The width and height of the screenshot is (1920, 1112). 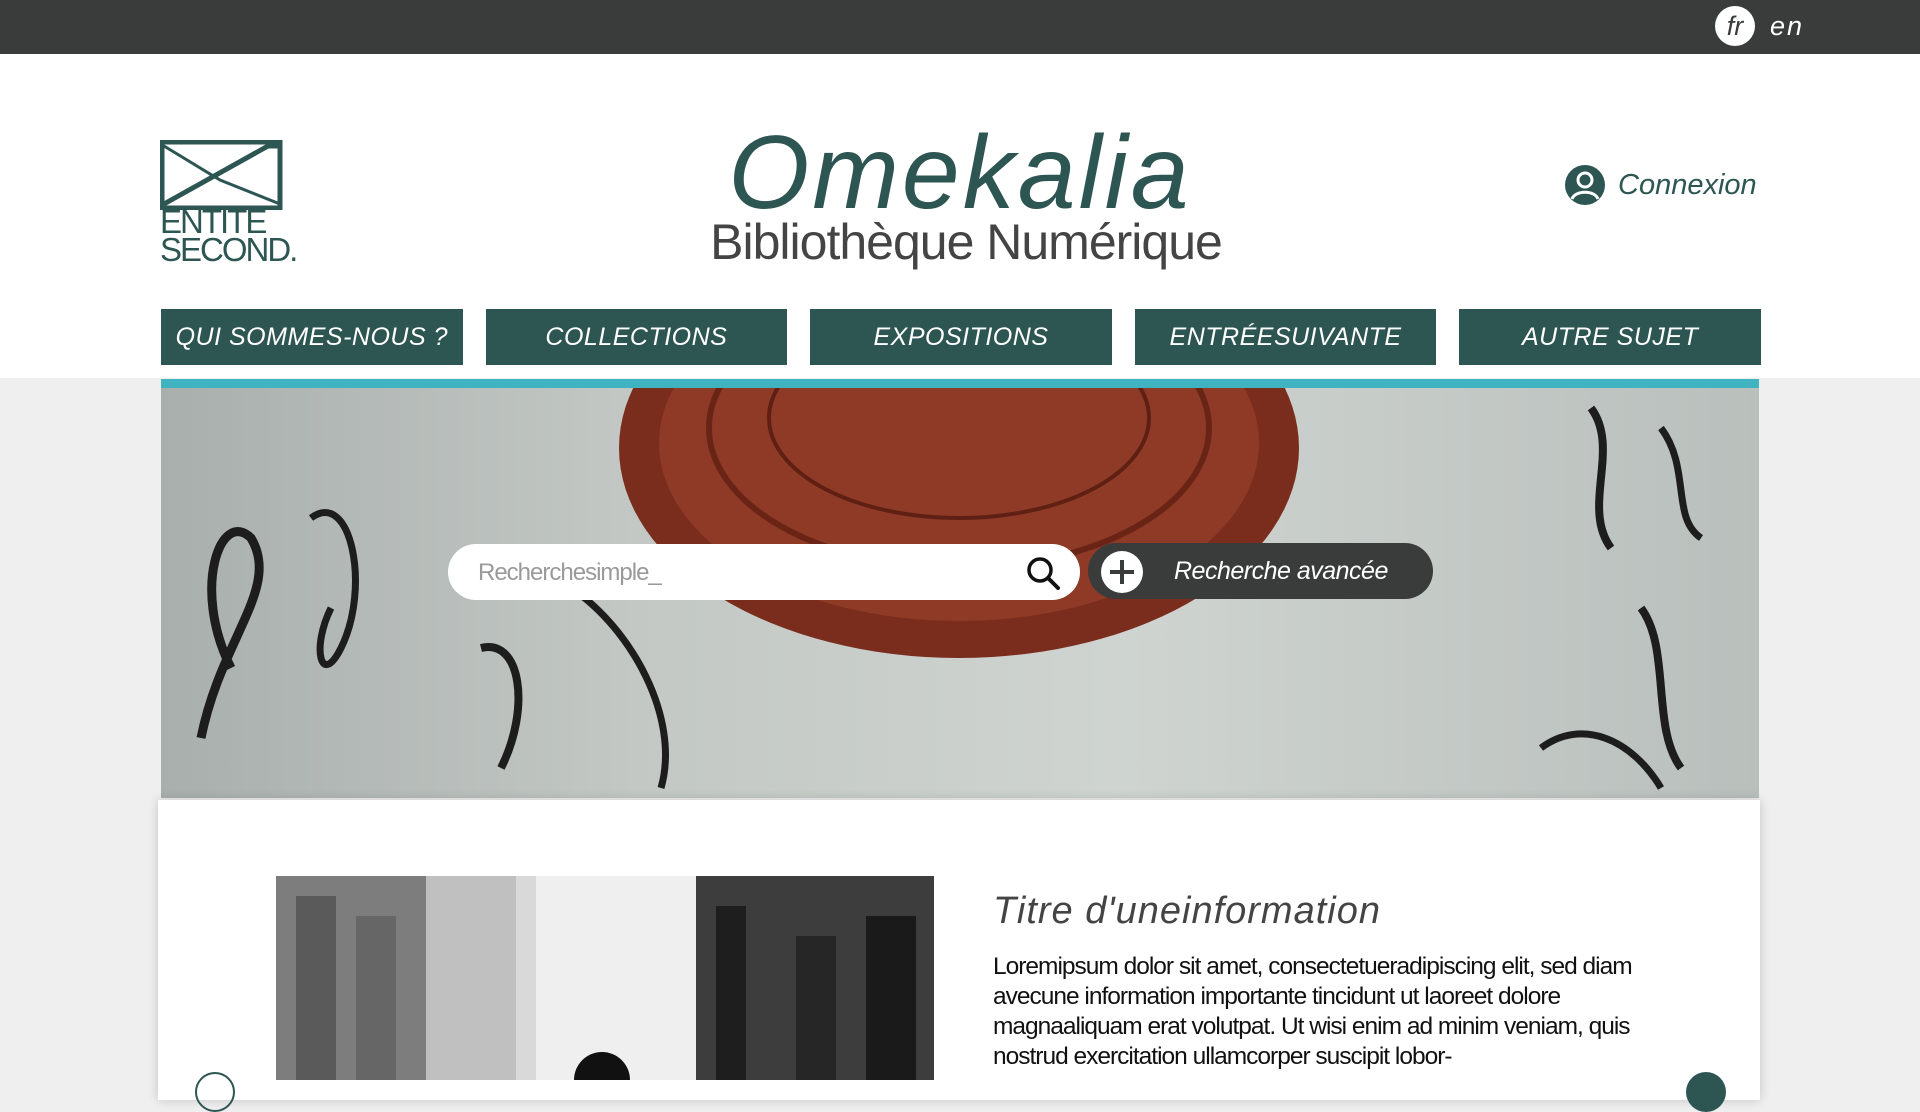 I want to click on nav-item-about: QUI SOMMES-NOUS ?, so click(x=312, y=337).